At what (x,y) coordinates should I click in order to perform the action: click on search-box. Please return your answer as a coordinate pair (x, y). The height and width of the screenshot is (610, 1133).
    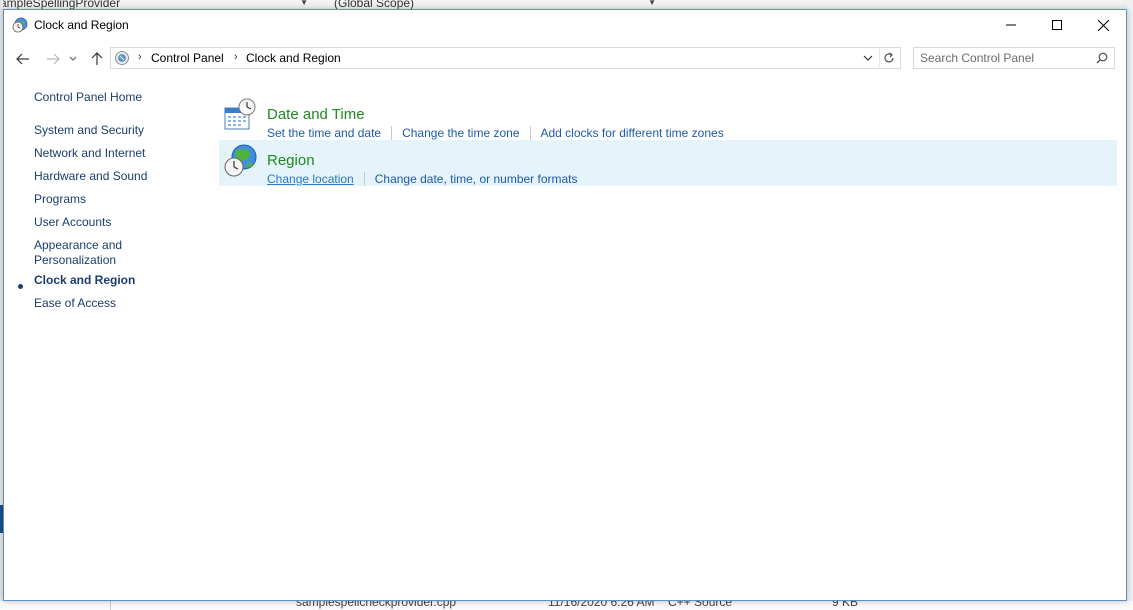
    Looking at the image, I should click on (1014, 58).